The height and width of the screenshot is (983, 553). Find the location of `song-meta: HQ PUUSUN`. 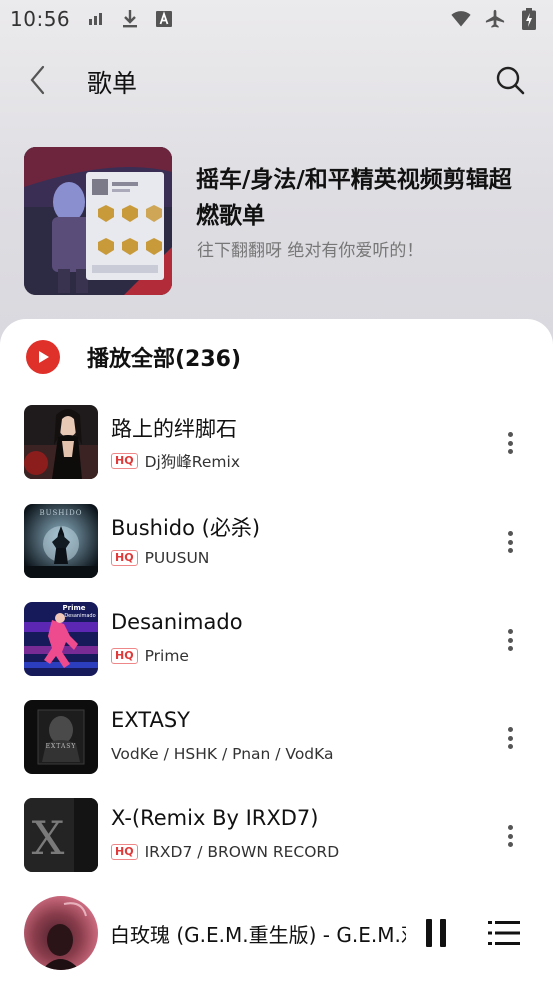

song-meta: HQ PUUSUN is located at coordinates (160, 558).